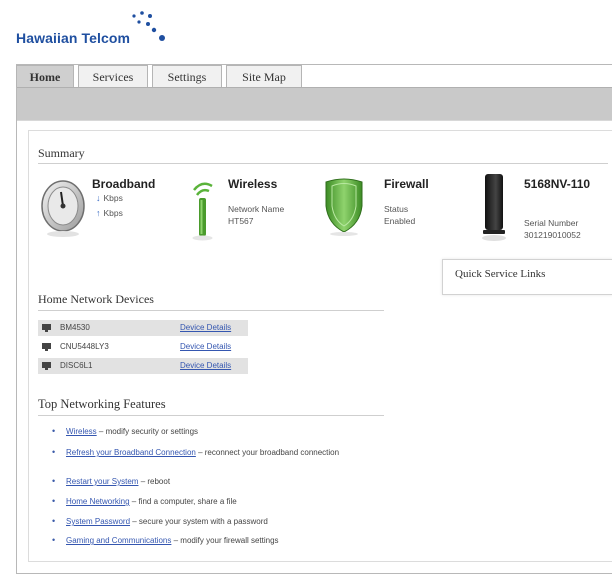 Image resolution: width=612 pixels, height=575 pixels. Describe the element at coordinates (102, 481) in the screenshot. I see `feature-link-restart-system: Restart your System` at that location.